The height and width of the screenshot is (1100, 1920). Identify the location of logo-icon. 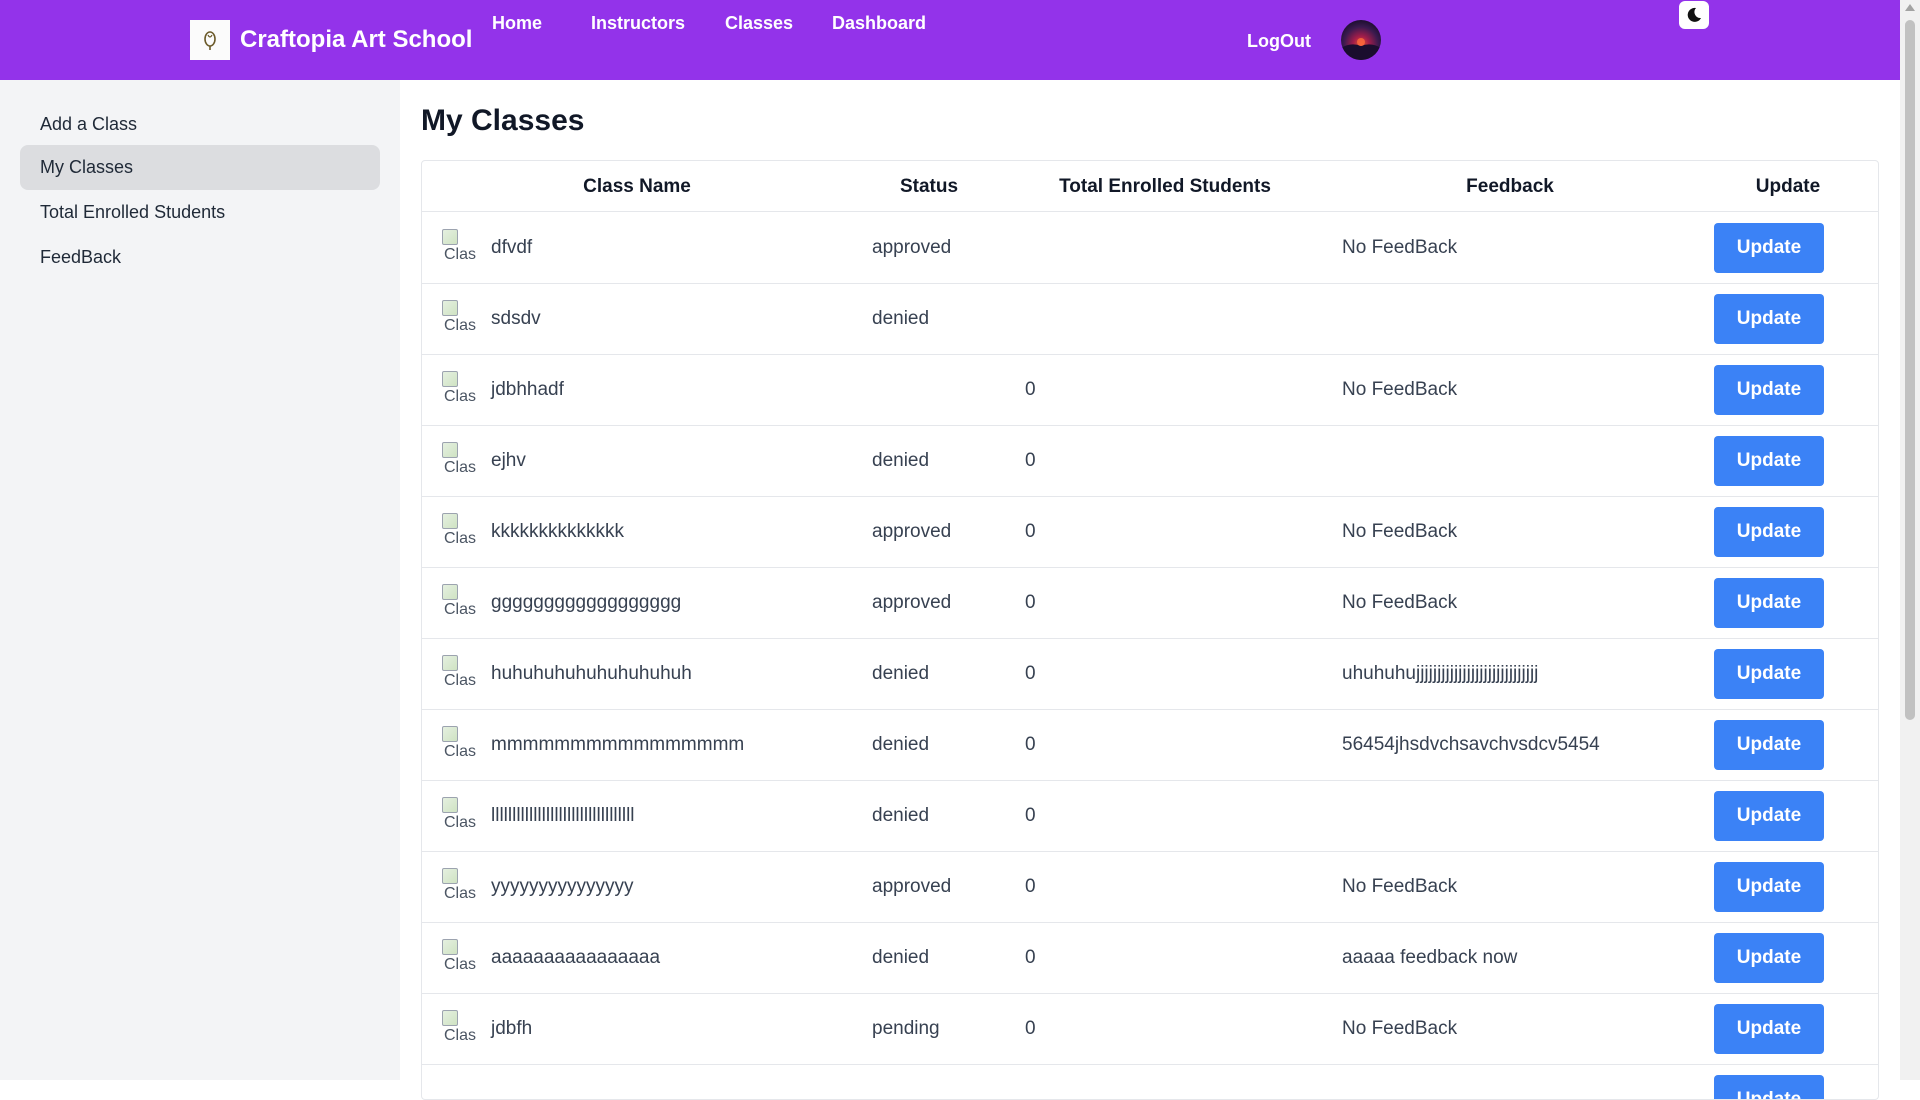
(210, 40).